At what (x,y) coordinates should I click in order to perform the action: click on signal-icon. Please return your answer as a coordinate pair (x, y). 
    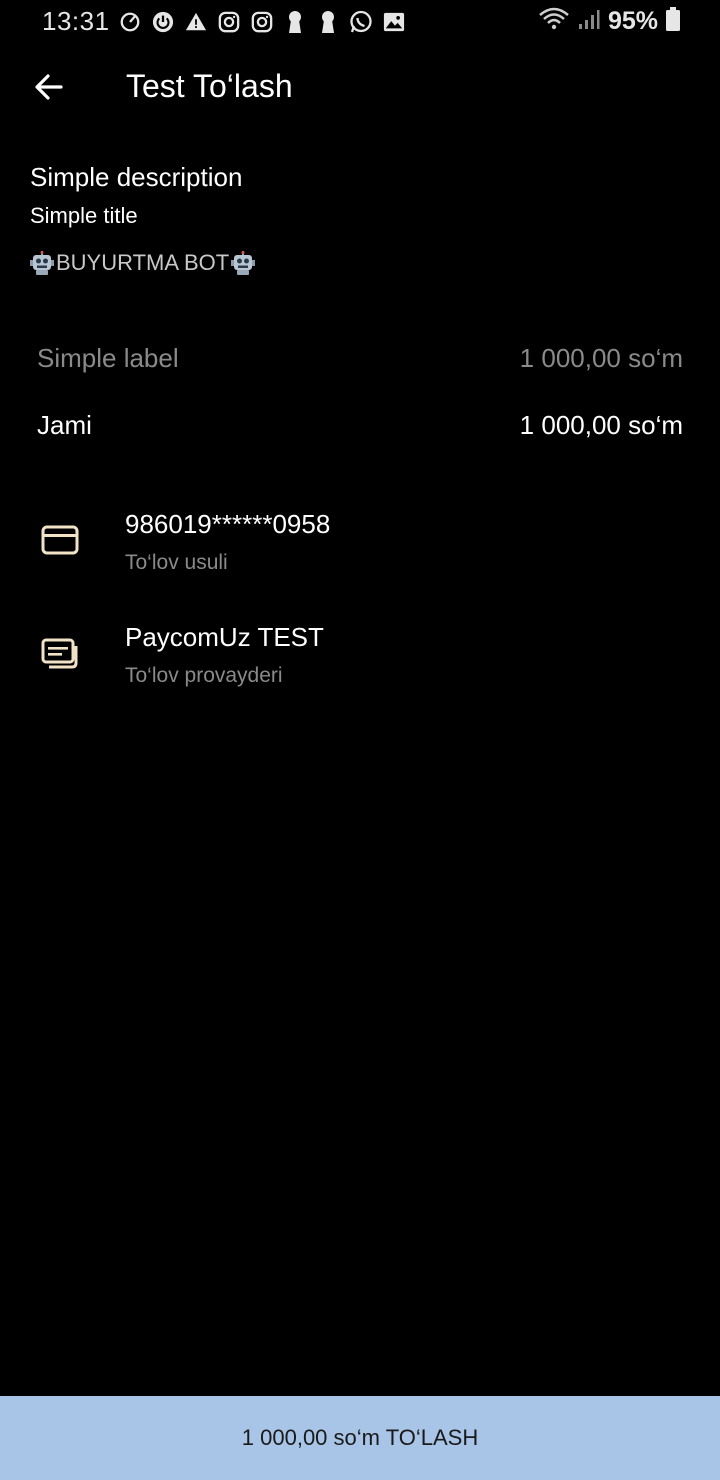
    Looking at the image, I should click on (589, 21).